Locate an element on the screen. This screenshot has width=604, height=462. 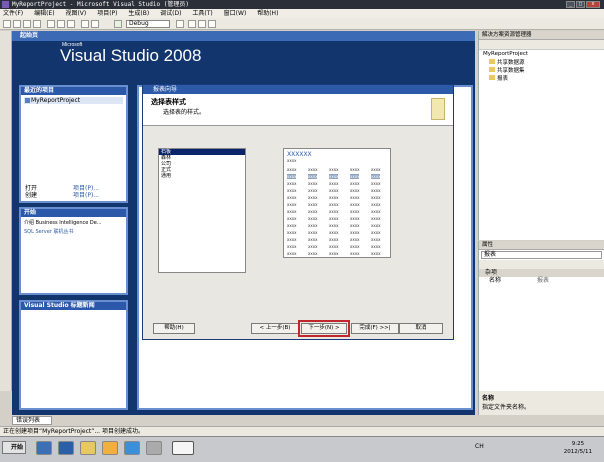
property-value: 报表 is located at coordinates (543, 281).